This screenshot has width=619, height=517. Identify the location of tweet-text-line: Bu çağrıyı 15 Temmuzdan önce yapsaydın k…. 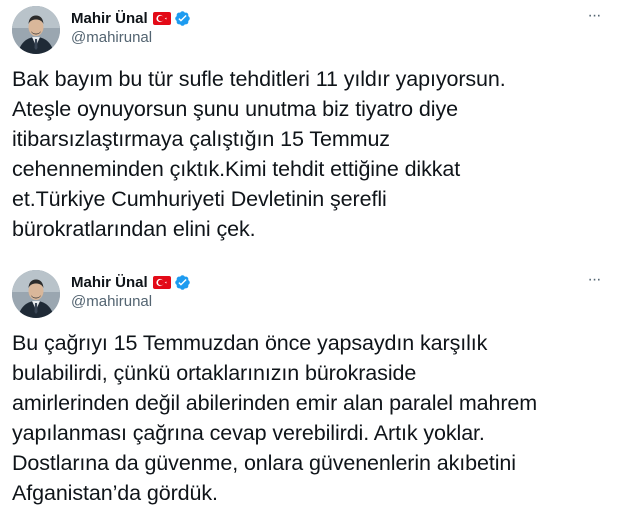
(250, 343).